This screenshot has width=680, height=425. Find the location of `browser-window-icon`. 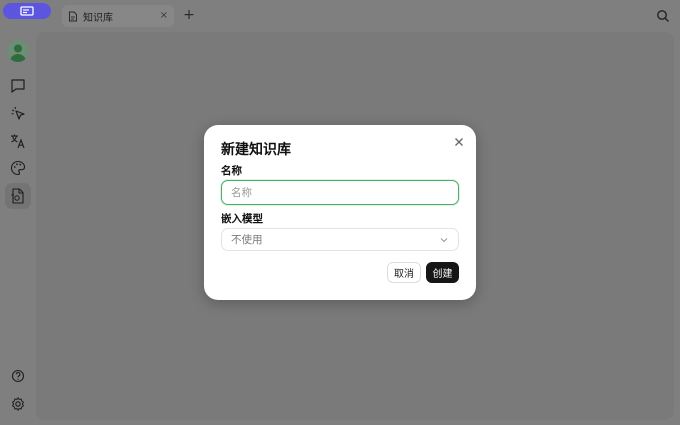

browser-window-icon is located at coordinates (27, 11).